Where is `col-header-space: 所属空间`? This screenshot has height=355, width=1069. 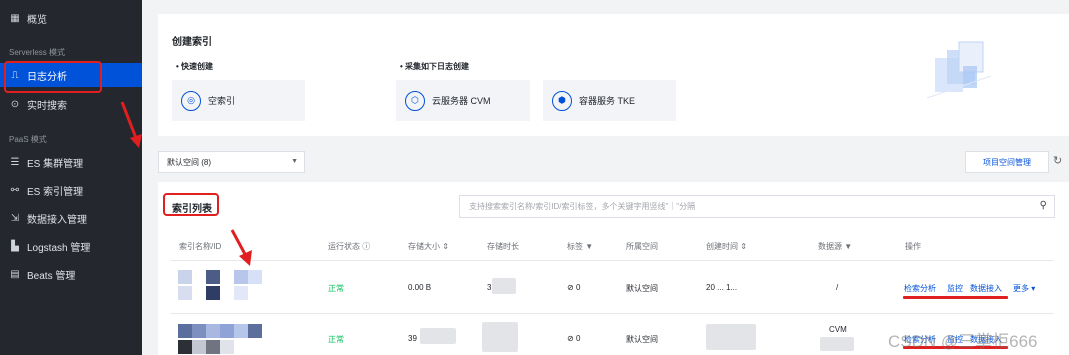 col-header-space: 所属空间 is located at coordinates (642, 246).